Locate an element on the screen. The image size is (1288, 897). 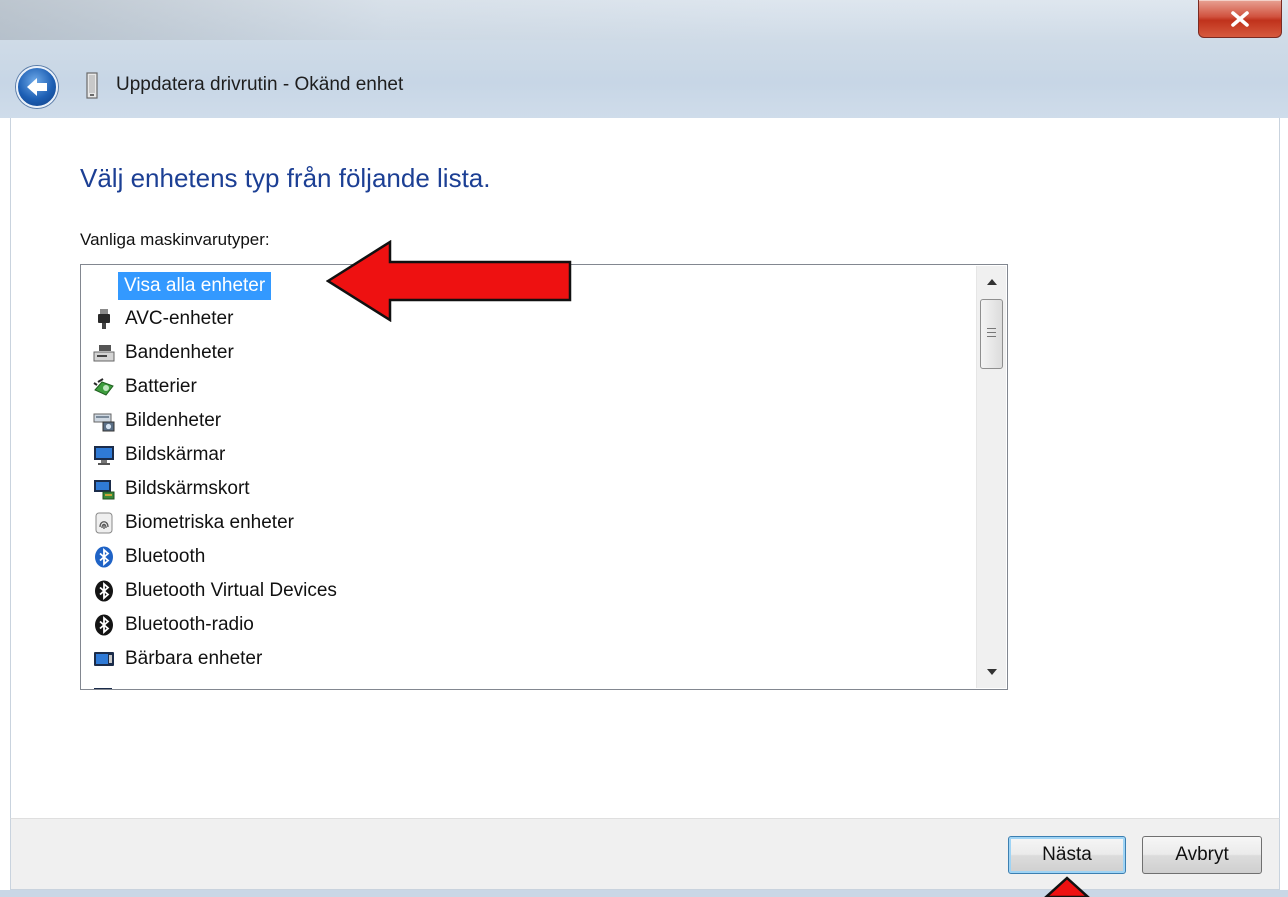
title-bar is located at coordinates (644, 59).